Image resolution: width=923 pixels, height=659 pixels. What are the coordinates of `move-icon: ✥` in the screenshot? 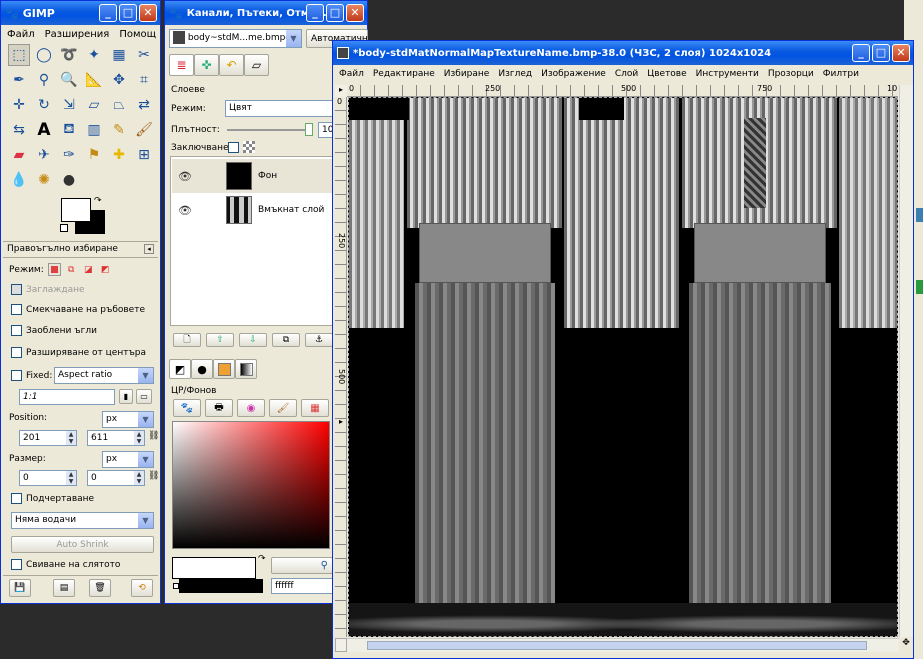 It's located at (119, 80).